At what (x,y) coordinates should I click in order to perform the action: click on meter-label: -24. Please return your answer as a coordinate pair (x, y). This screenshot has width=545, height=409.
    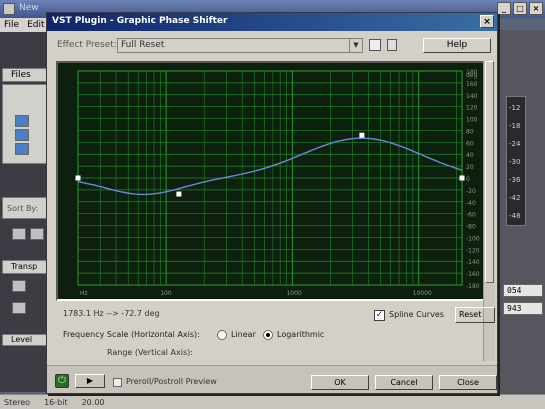
    Looking at the image, I should click on (515, 144).